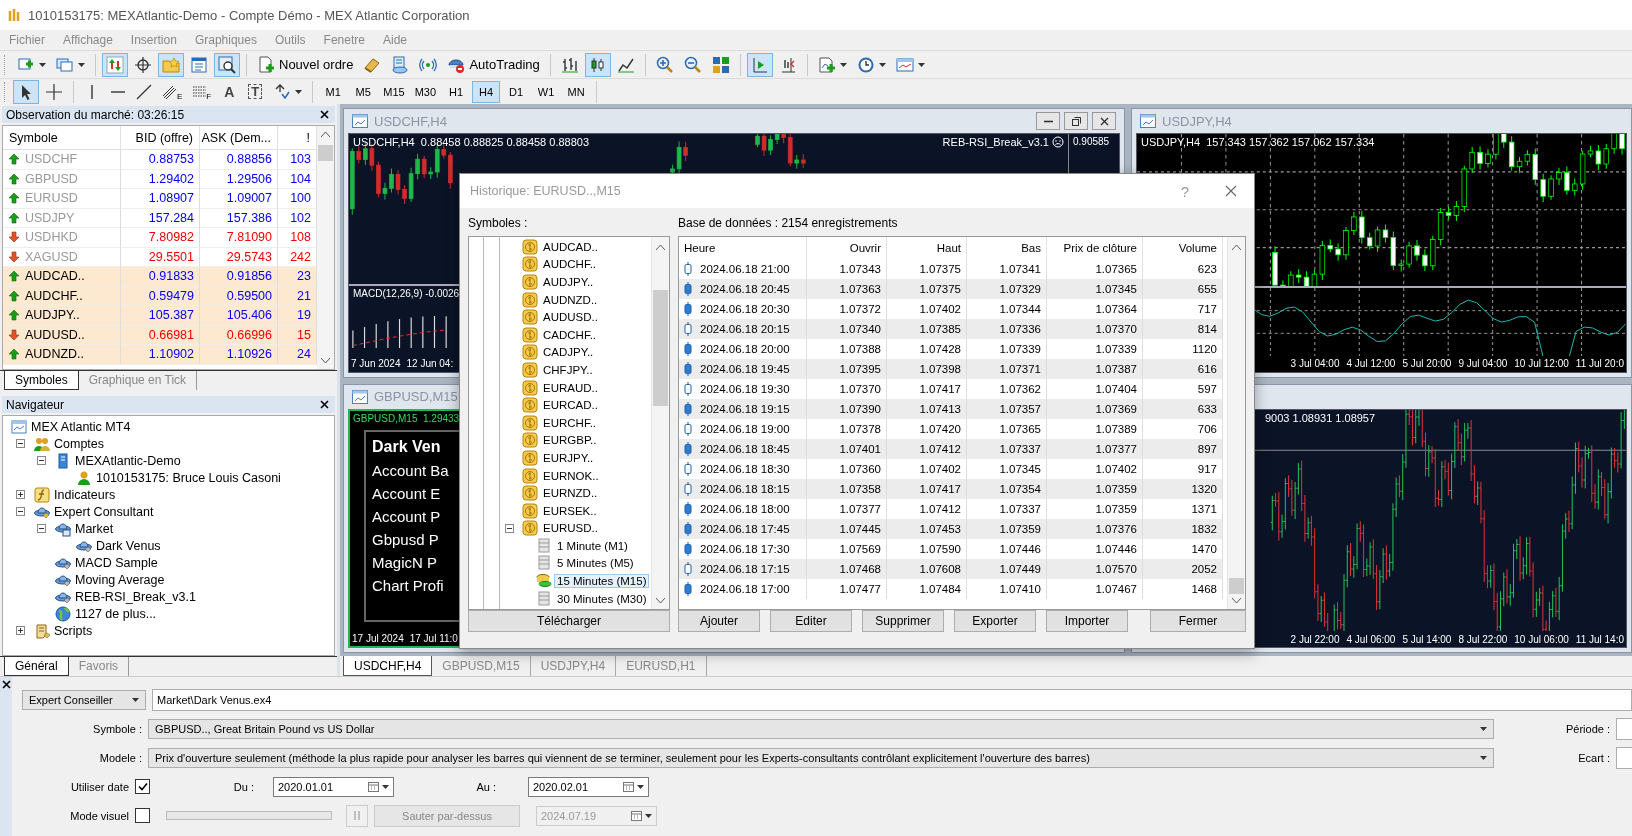 The image size is (1632, 836). I want to click on expert-field: Market\Dark Venus.ex4, so click(892, 699).